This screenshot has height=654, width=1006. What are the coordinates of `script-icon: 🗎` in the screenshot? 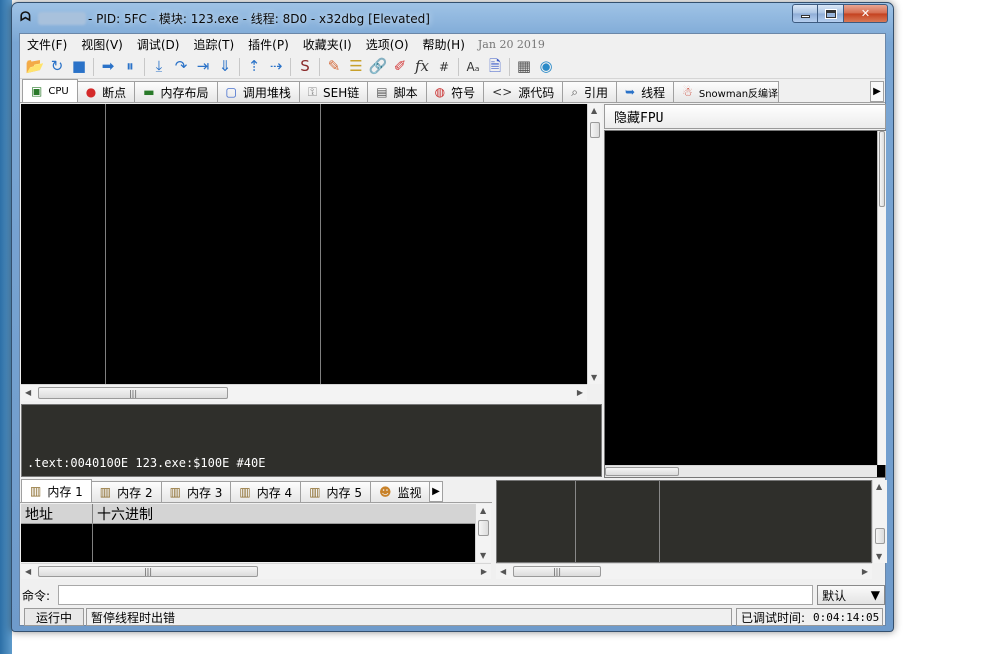 It's located at (495, 67).